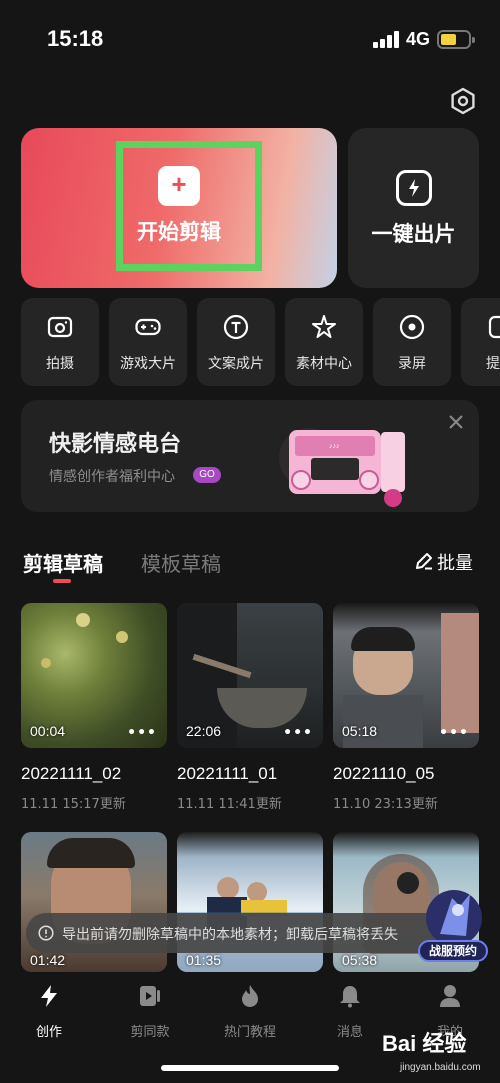 The image size is (500, 1083). I want to click on go-badge: GO, so click(207, 475).